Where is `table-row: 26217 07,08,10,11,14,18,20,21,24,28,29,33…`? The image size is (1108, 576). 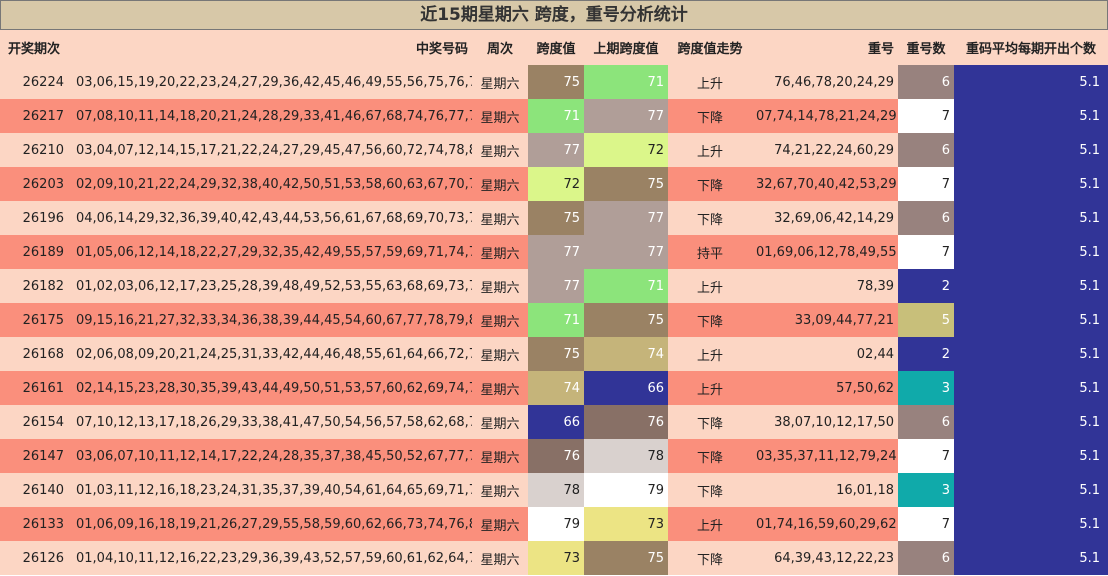 table-row: 26217 07,08,10,11,14,18,20,21,24,28,29,33… is located at coordinates (554, 116).